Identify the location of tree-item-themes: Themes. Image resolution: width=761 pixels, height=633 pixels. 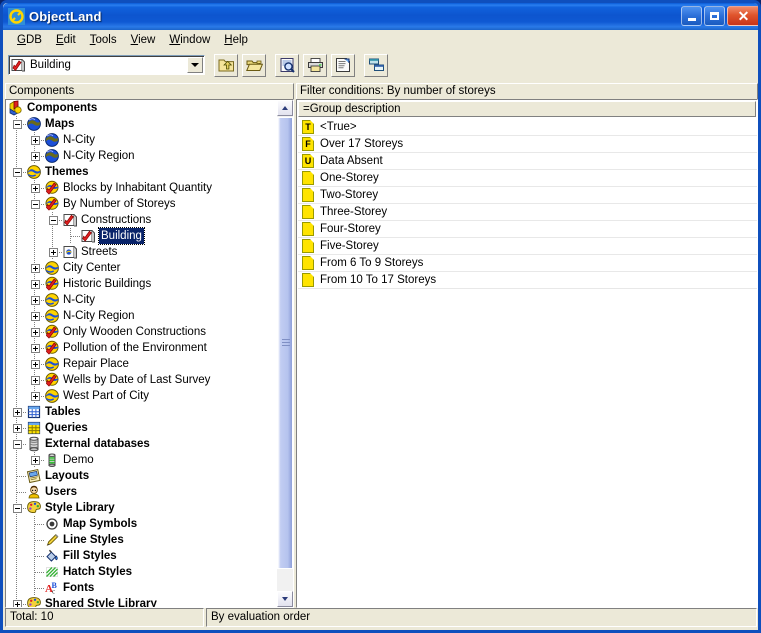
(142, 172).